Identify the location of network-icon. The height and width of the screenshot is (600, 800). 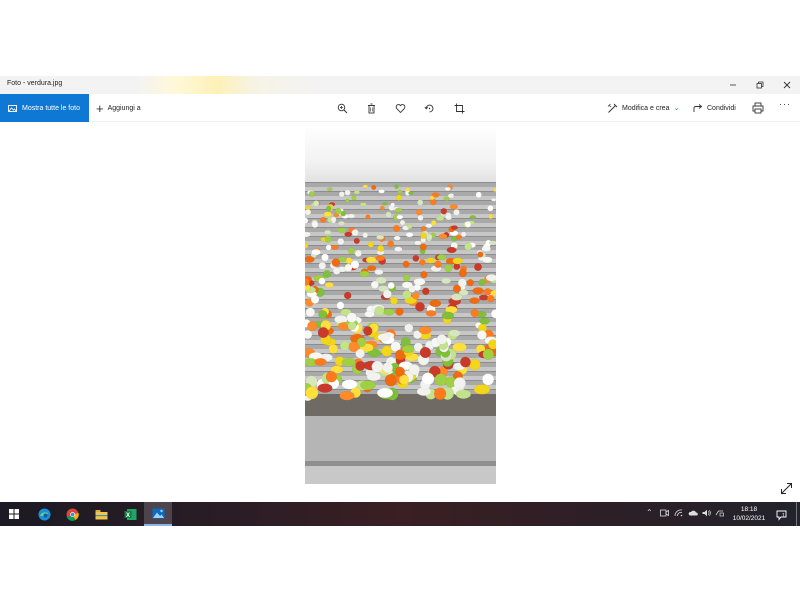
(678, 514).